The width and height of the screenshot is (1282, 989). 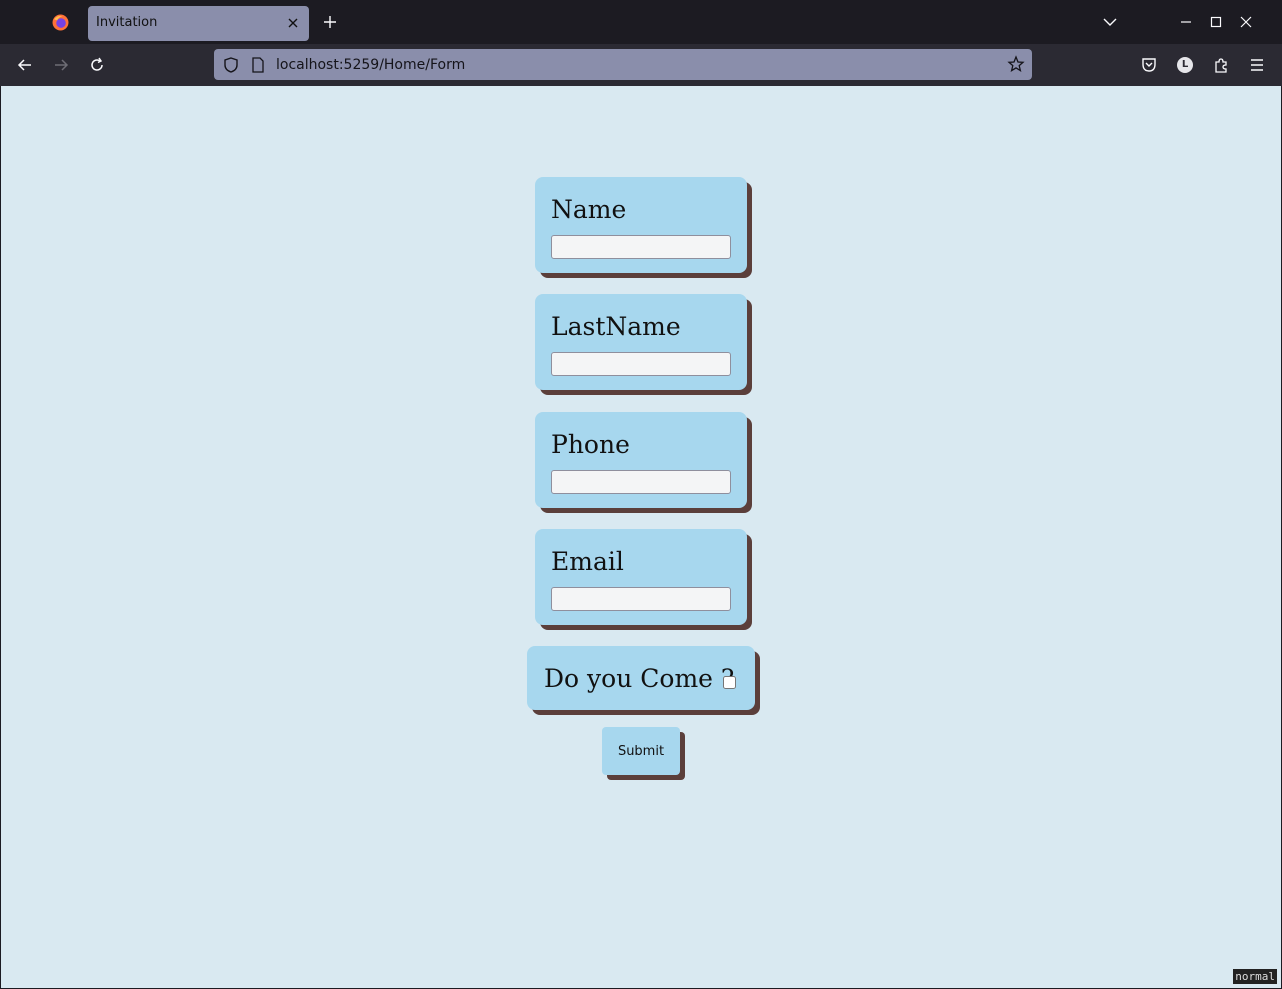 I want to click on email-input, so click(x=641, y=599).